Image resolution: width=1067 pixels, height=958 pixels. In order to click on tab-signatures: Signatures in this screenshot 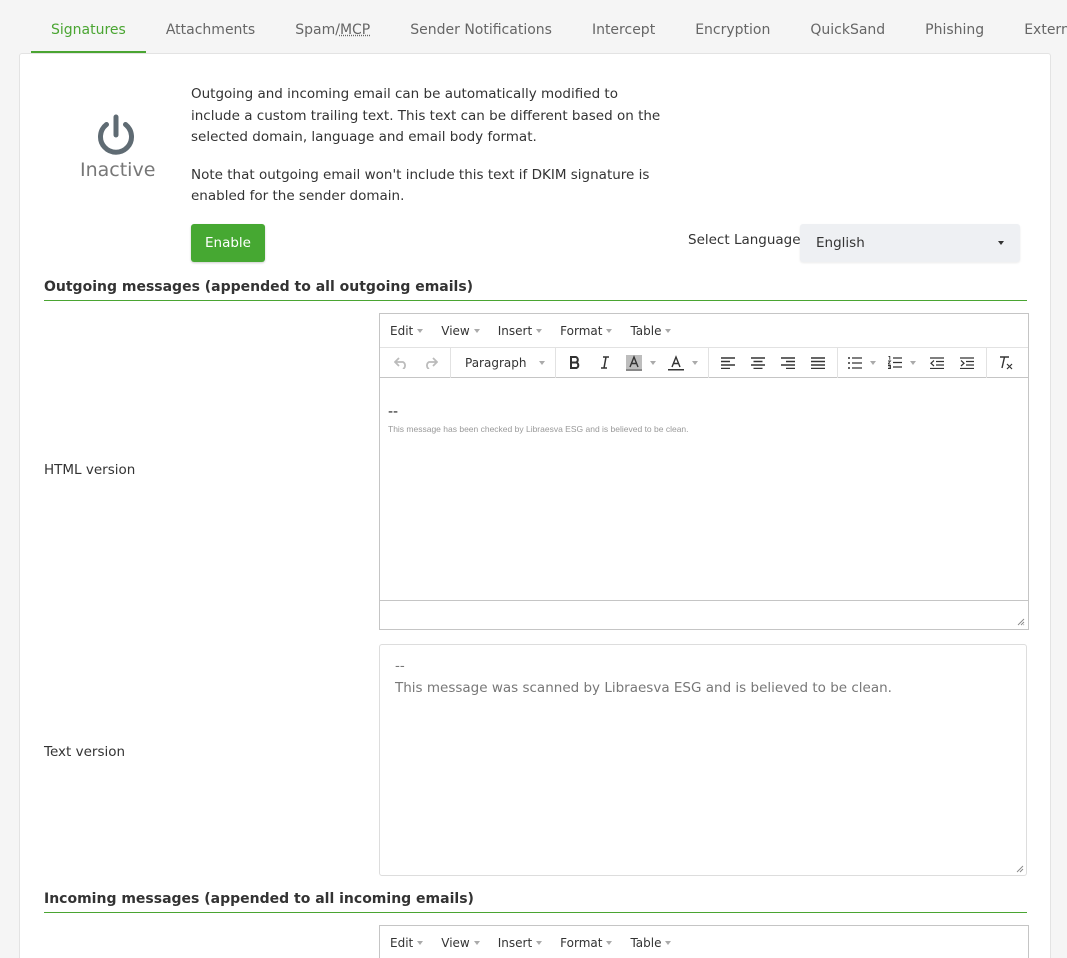, I will do `click(88, 30)`.